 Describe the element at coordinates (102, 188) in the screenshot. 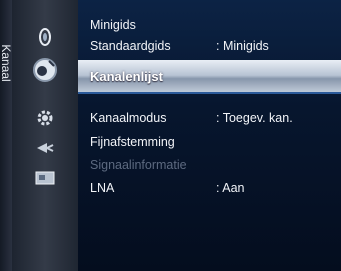

I see `menu-item-lna: LNA` at that location.